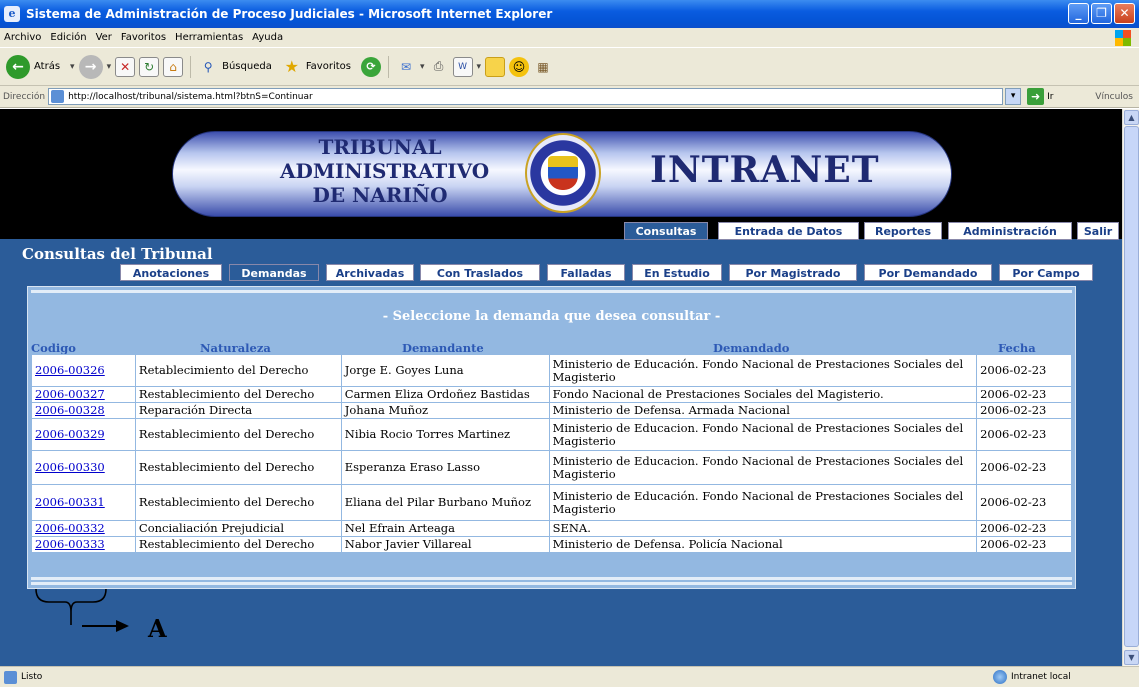 The image size is (1139, 687). I want to click on mail-dropdown-icon: ▾, so click(422, 67).